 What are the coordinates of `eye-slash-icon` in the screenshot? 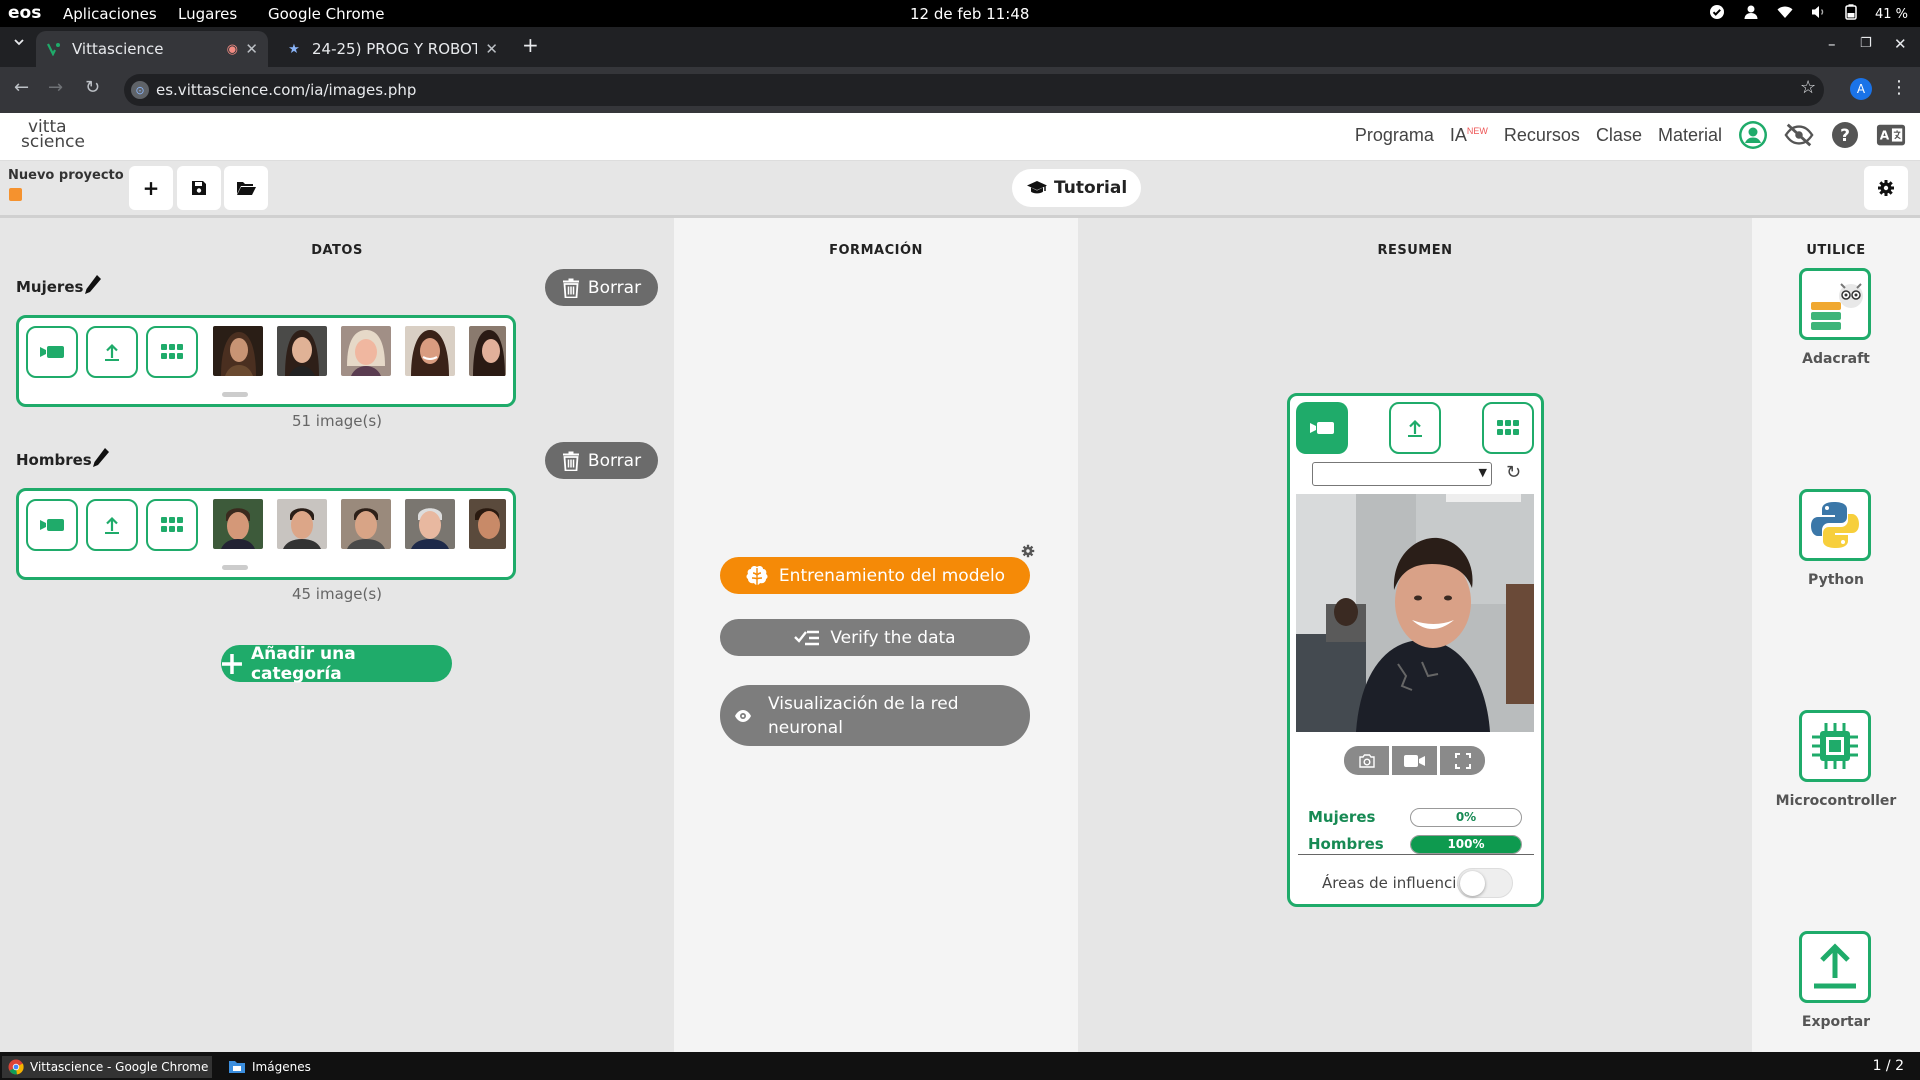 It's located at (1799, 135).